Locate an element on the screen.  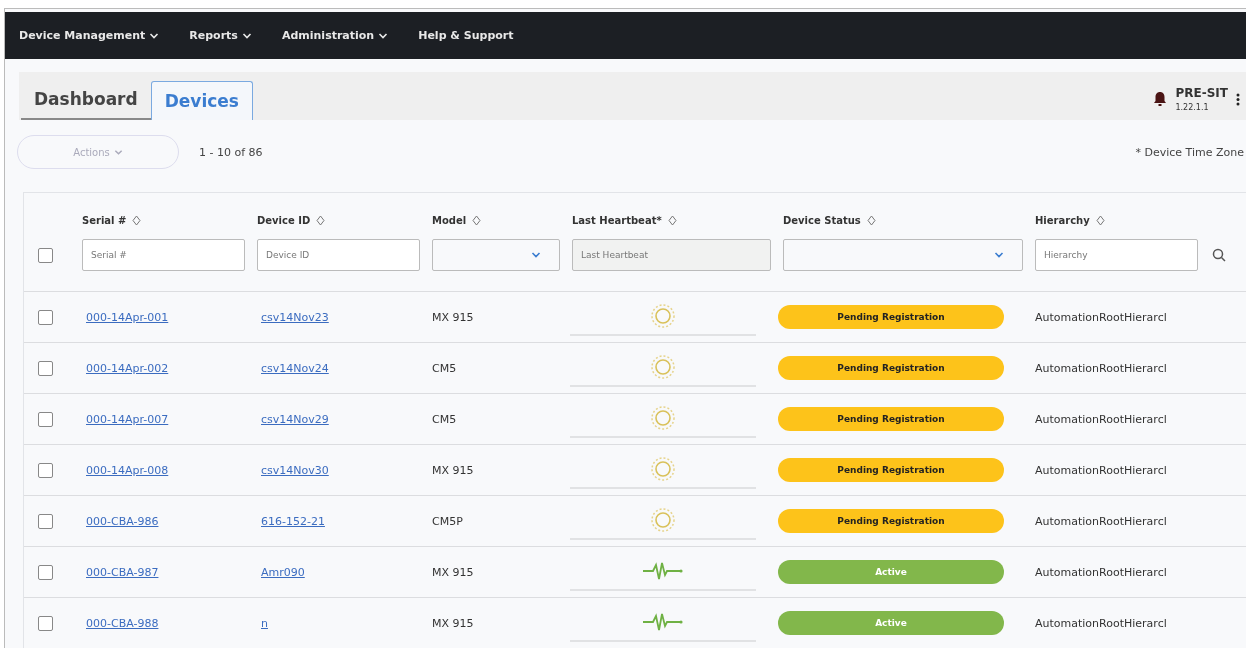
column-header: Serial # is located at coordinates (104, 220).